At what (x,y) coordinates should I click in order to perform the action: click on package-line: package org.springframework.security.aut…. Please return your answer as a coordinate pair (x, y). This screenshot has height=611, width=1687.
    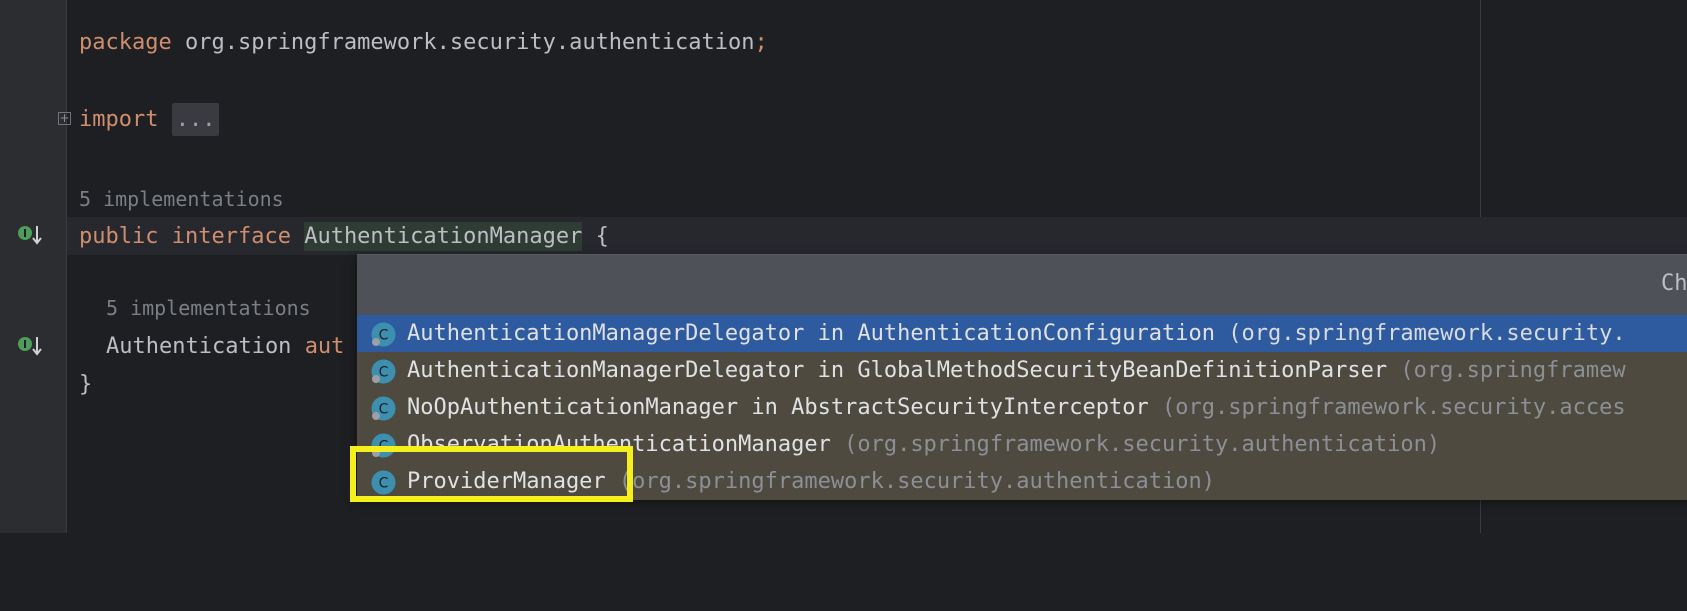
    Looking at the image, I should click on (423, 43).